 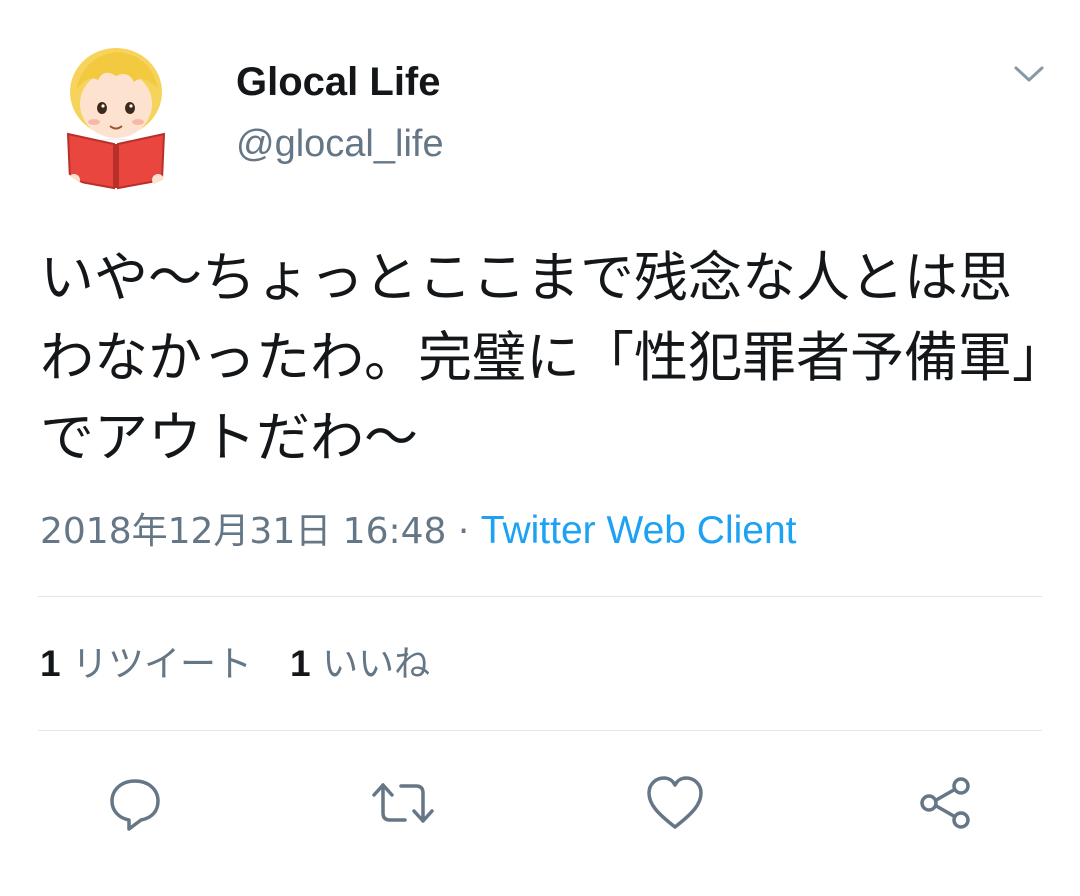 I want to click on retweet-count: 1, so click(x=50, y=663).